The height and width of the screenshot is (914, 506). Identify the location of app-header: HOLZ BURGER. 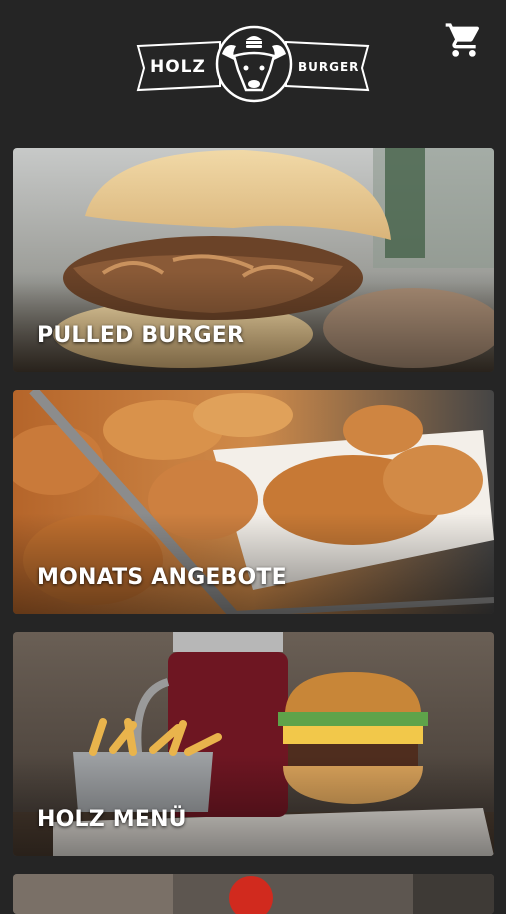
(253, 65).